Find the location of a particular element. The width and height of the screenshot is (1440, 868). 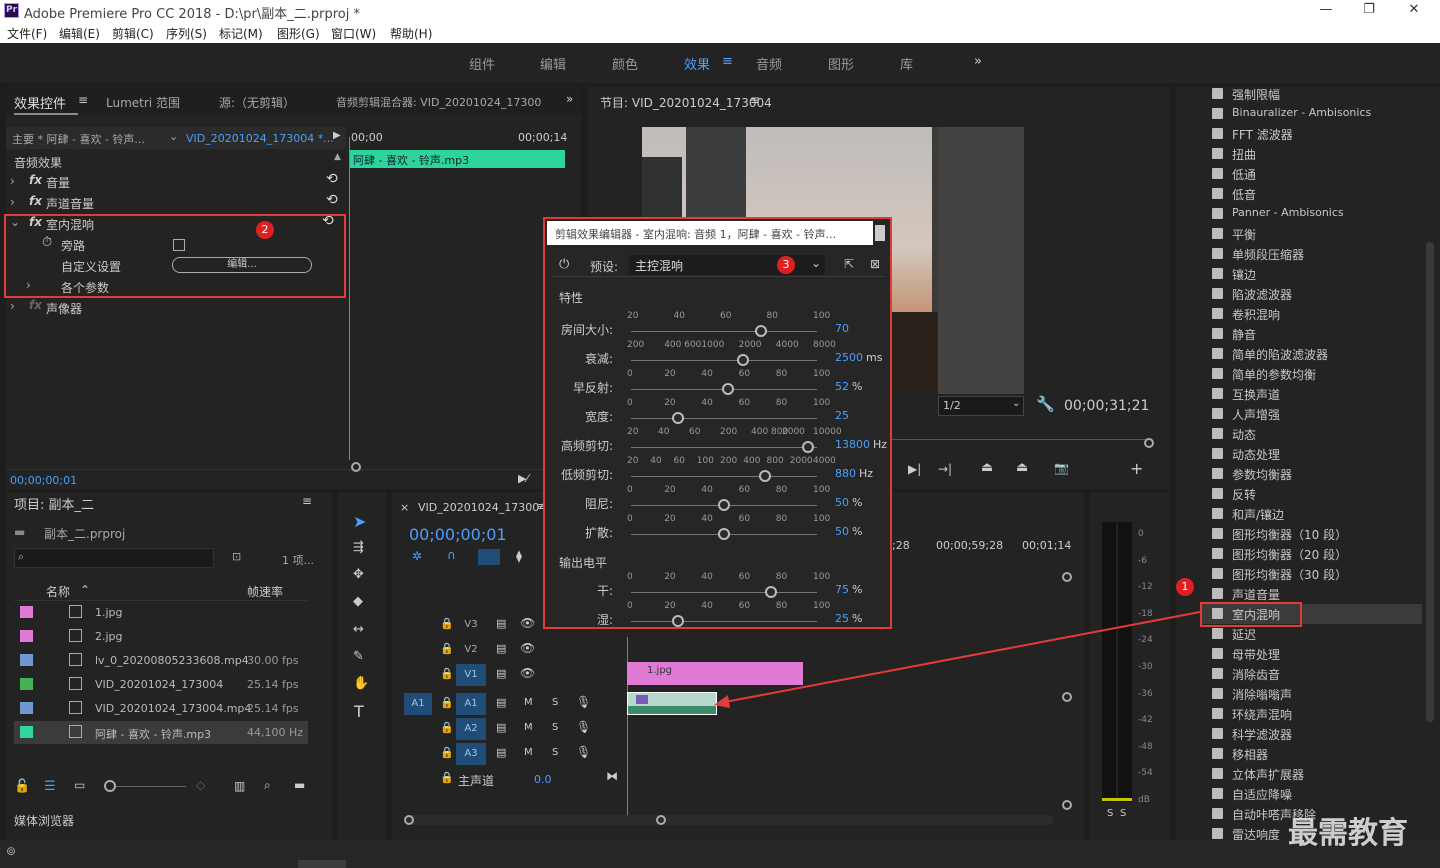

param-value: 25 is located at coordinates (843, 415).